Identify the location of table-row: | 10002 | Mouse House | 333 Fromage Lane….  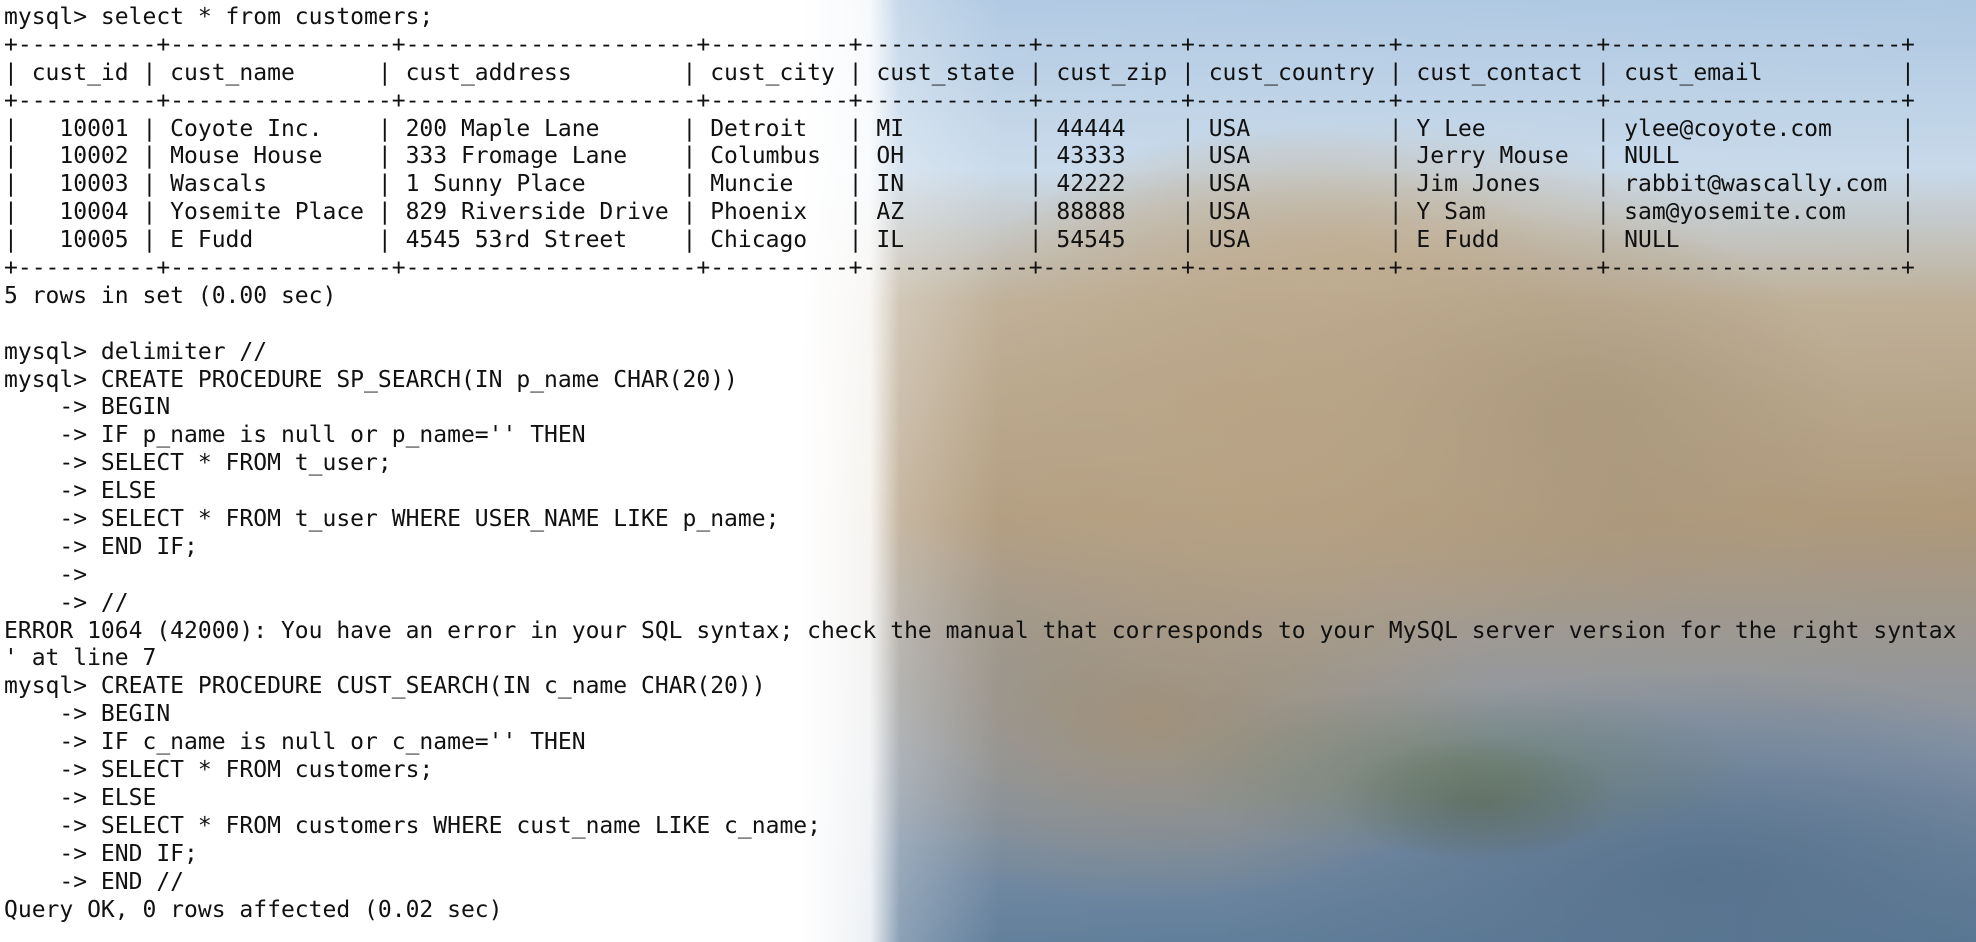
(959, 156).